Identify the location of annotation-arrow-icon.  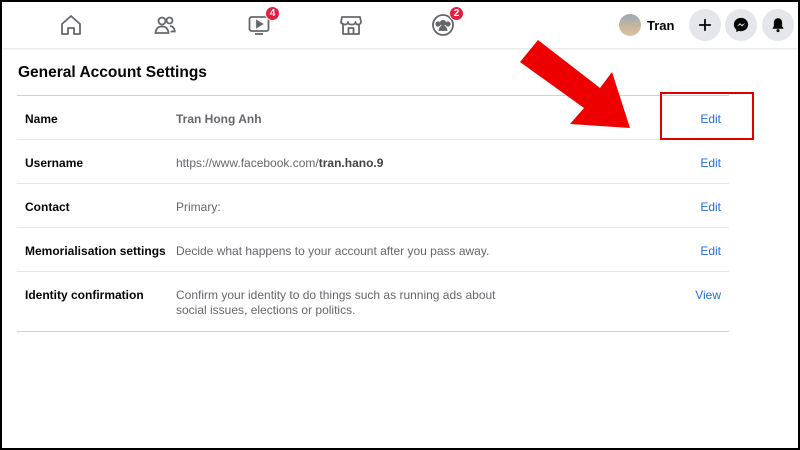
(575, 84).